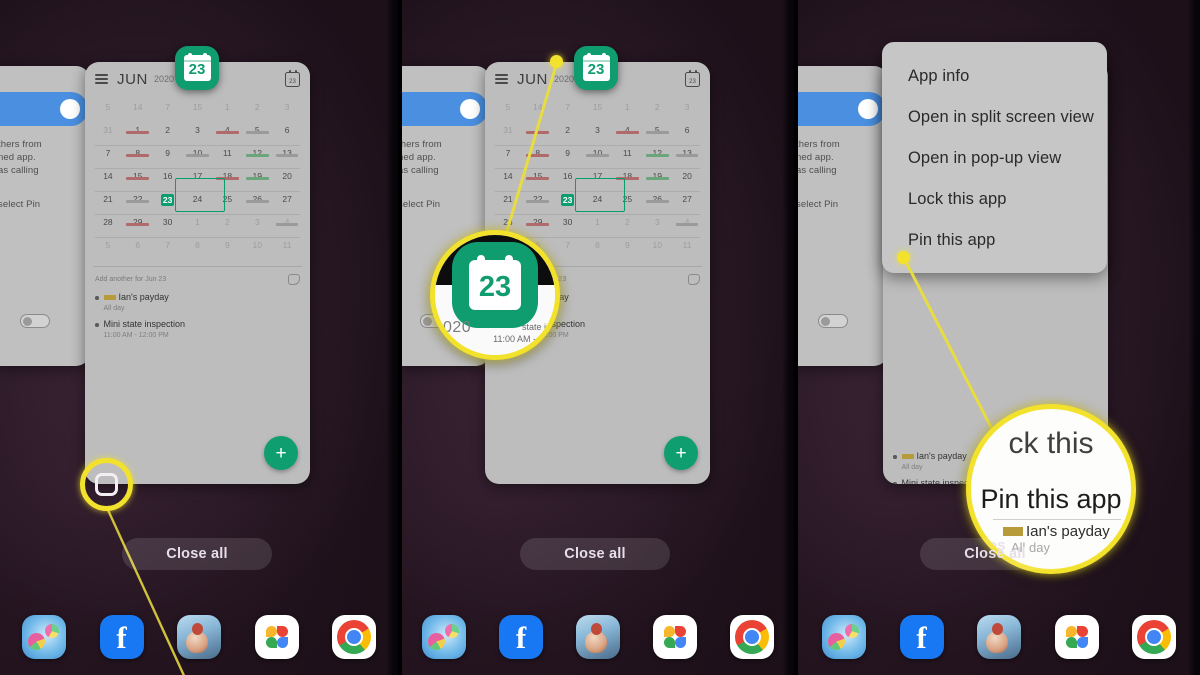  I want to click on calendar-app-badge-1: 23, so click(197, 68).